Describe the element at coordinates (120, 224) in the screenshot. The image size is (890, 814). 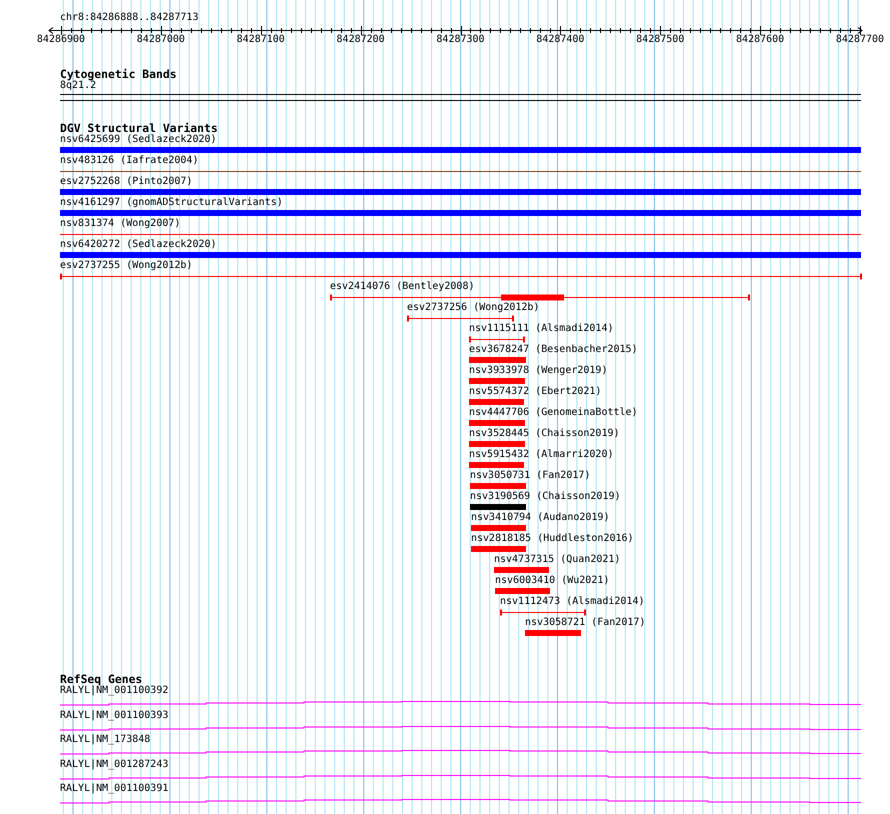
I see `feature-label: nsv831374 (Wong2007)` at that location.